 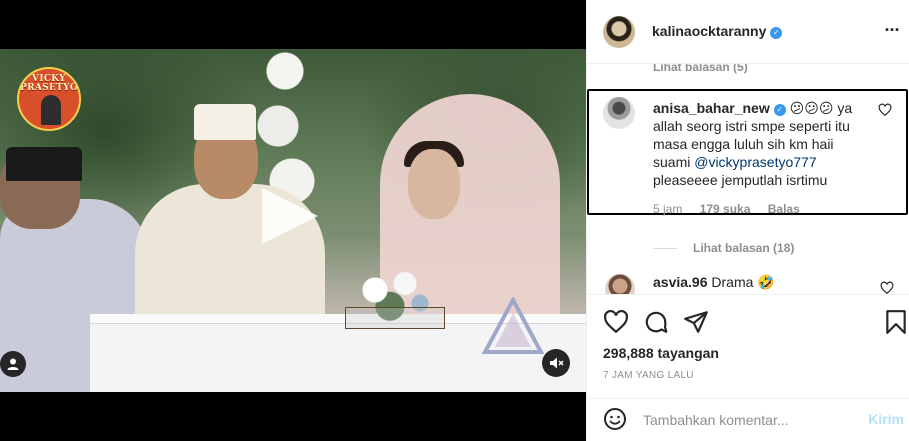 I want to click on channel-logo: VICKY PRASETYO, so click(x=49, y=99).